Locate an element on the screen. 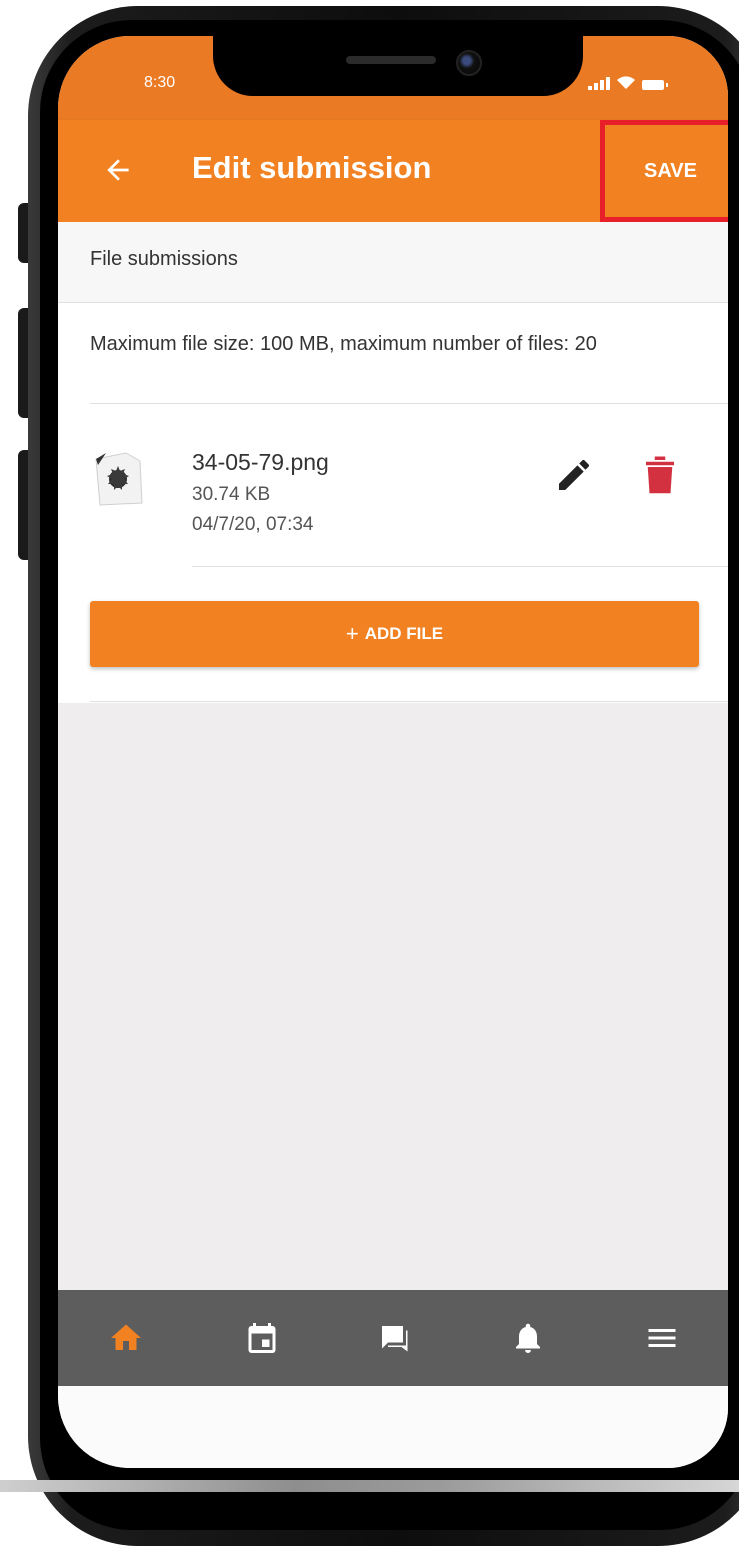  plus-icon: + is located at coordinates (352, 633).